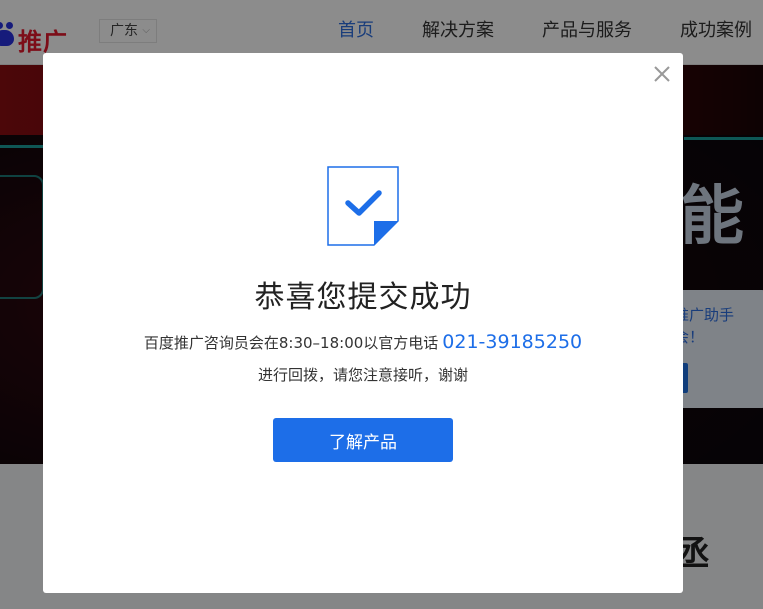 The height and width of the screenshot is (609, 763). I want to click on learn-product-button: 了解产品, so click(363, 440).